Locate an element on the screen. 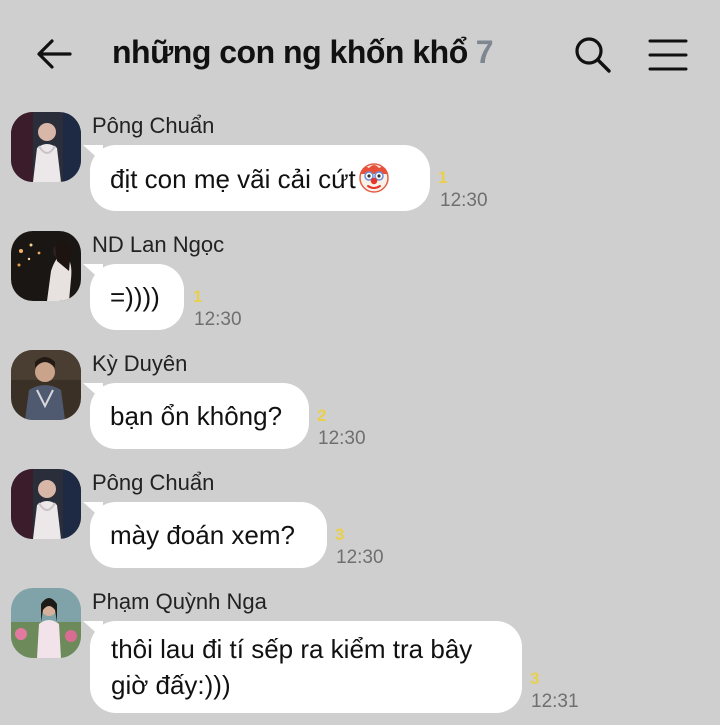 The image size is (720, 725). hamburger-menu-icon is located at coordinates (668, 55).